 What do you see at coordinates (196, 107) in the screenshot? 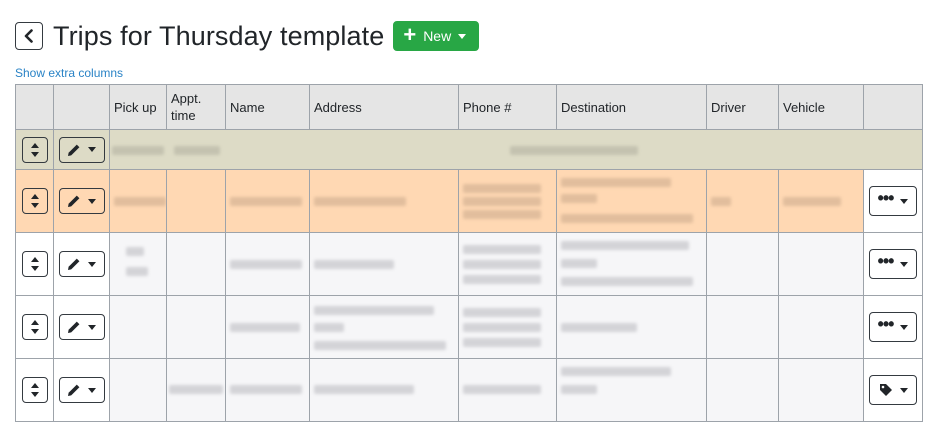
I see `column-header-appt-time: Appt. time` at bounding box center [196, 107].